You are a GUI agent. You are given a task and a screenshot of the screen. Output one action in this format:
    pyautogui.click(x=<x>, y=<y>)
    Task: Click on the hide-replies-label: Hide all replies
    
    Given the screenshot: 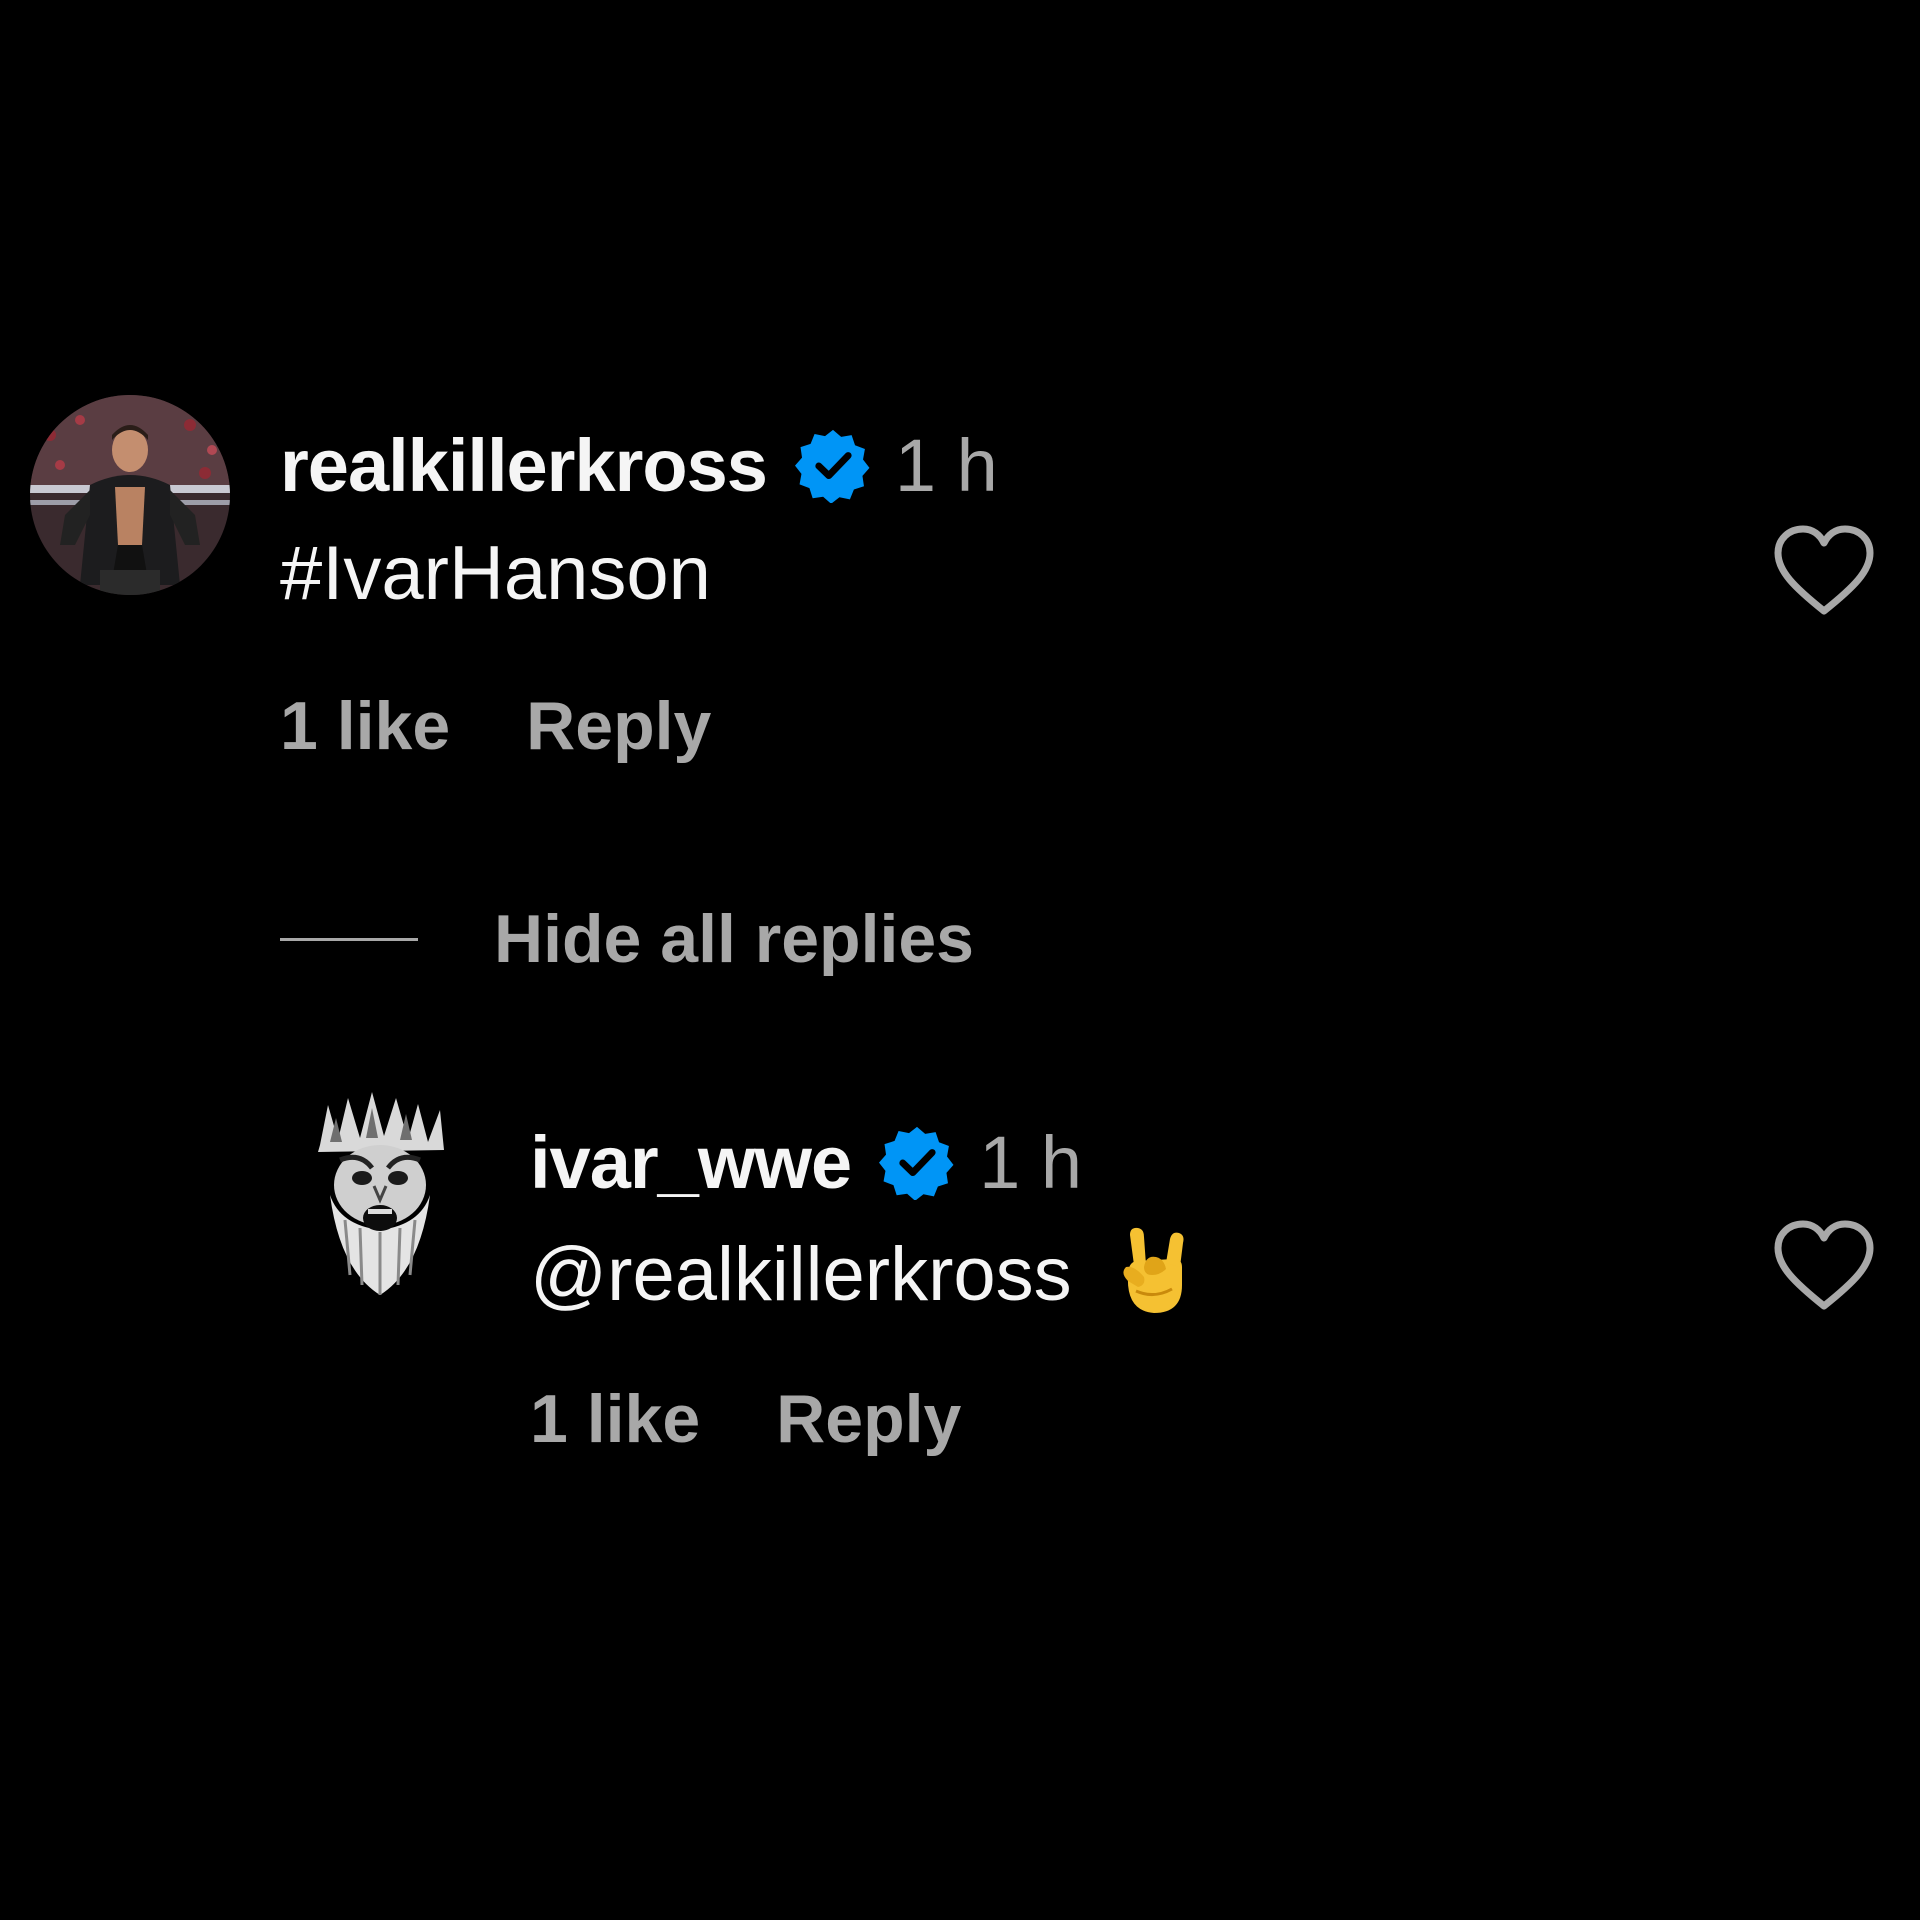 What is the action you would take?
    pyautogui.click(x=734, y=939)
    